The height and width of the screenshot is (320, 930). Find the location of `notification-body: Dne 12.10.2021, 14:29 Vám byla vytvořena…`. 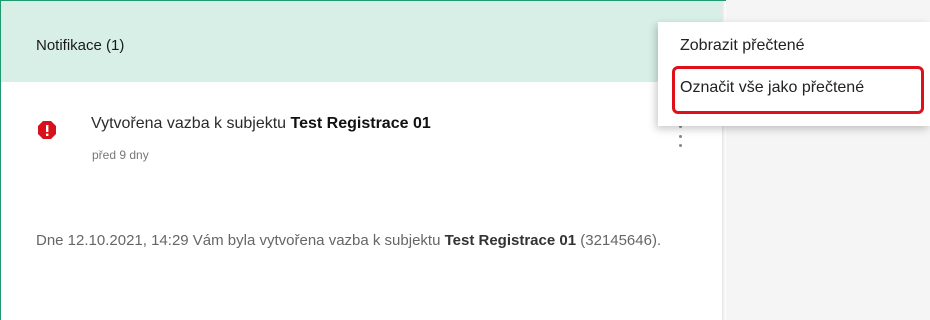

notification-body: Dne 12.10.2021, 14:29 Vám byla vytvořena… is located at coordinates (366, 240).